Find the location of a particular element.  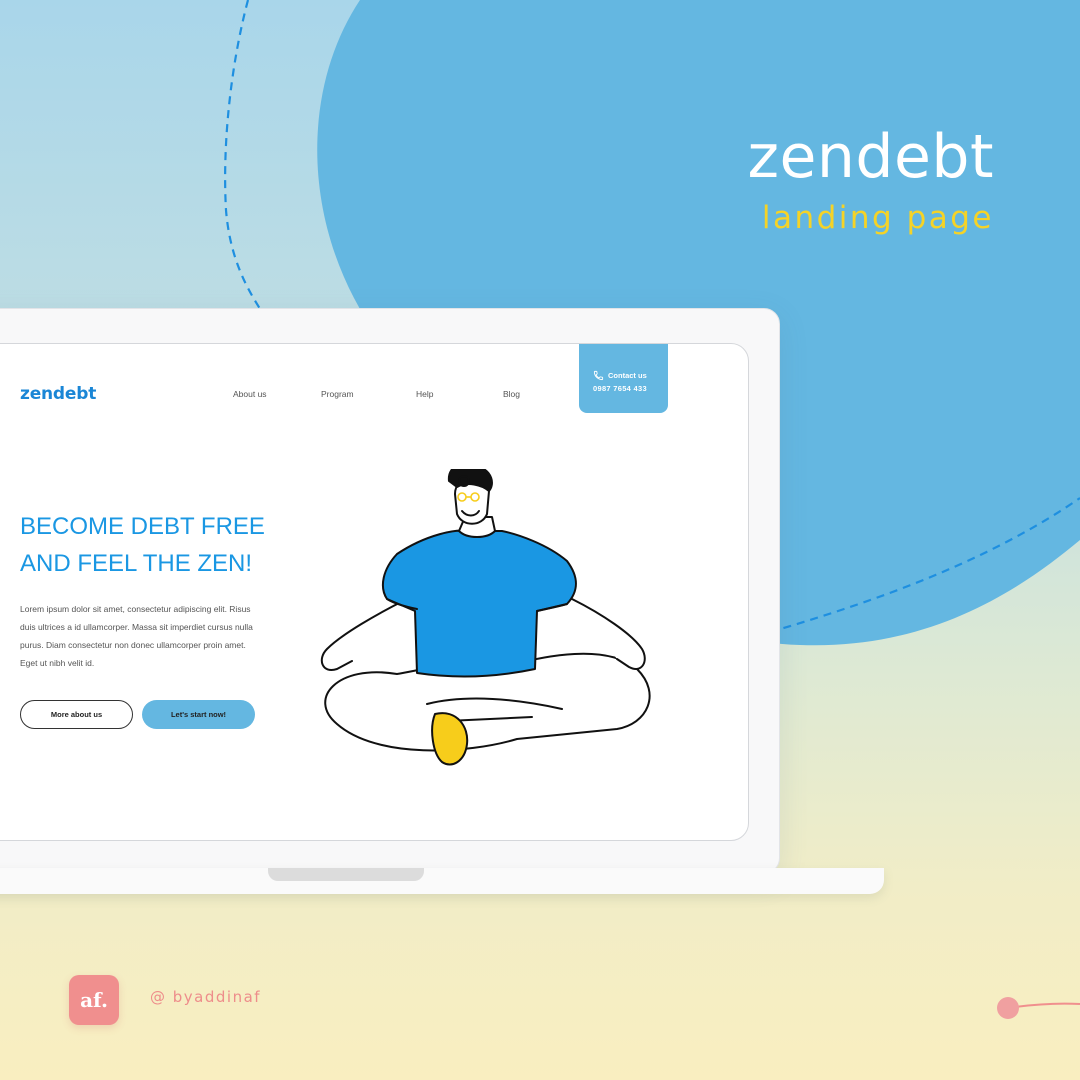

nav-about-us: About us is located at coordinates (250, 394).